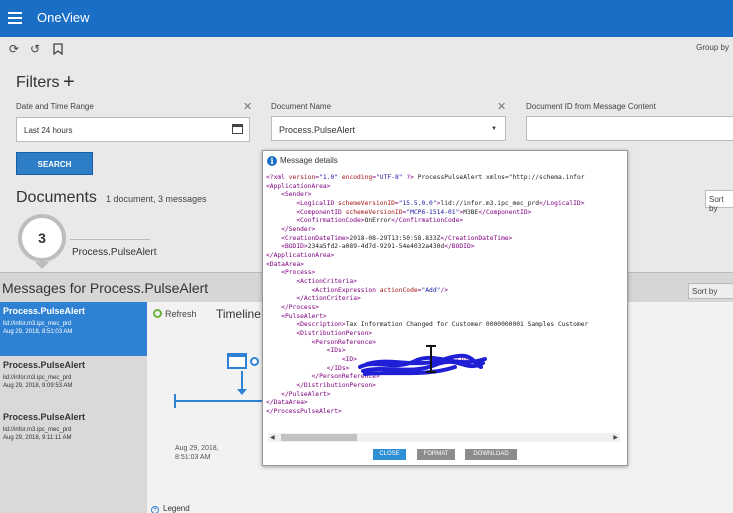 The width and height of the screenshot is (733, 513). I want to click on group-by-label: Group by, so click(712, 47).